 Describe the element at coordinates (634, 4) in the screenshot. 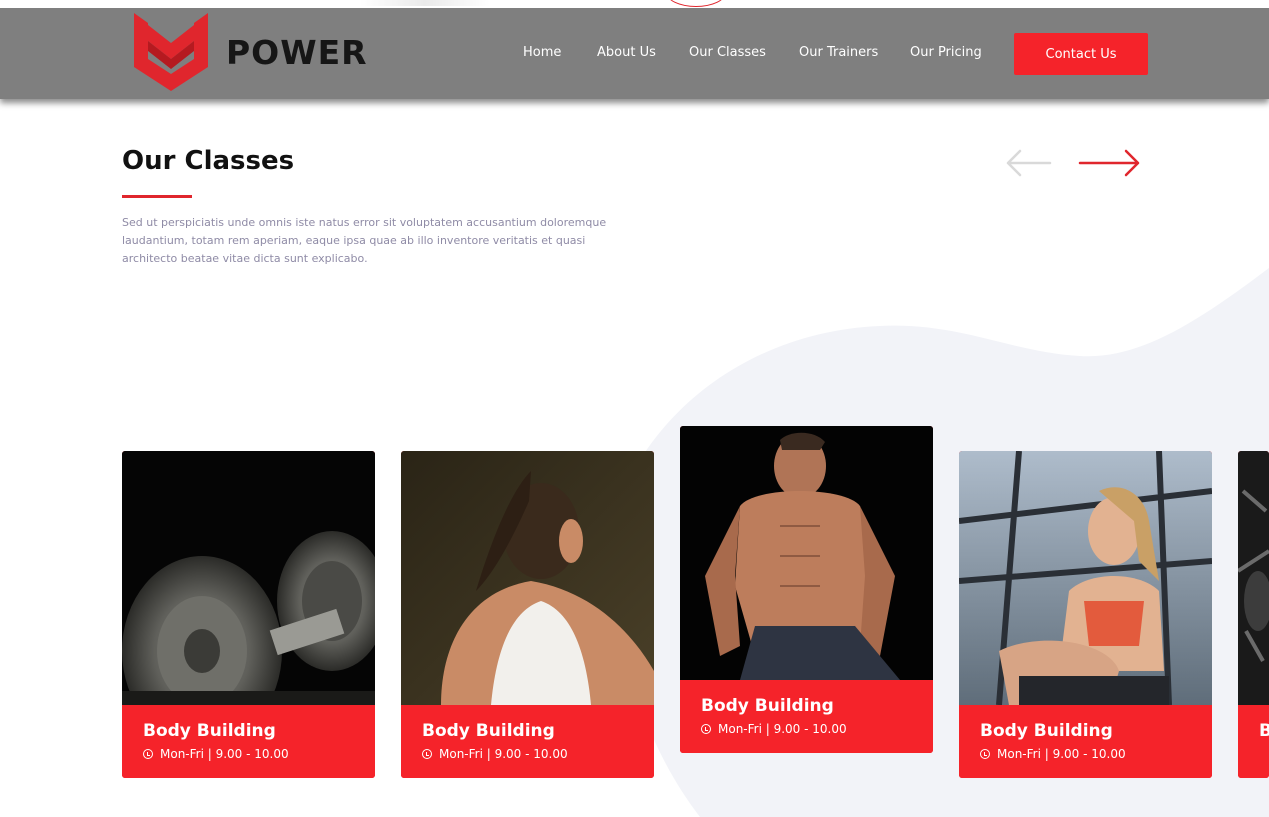

I see `top-strip` at that location.